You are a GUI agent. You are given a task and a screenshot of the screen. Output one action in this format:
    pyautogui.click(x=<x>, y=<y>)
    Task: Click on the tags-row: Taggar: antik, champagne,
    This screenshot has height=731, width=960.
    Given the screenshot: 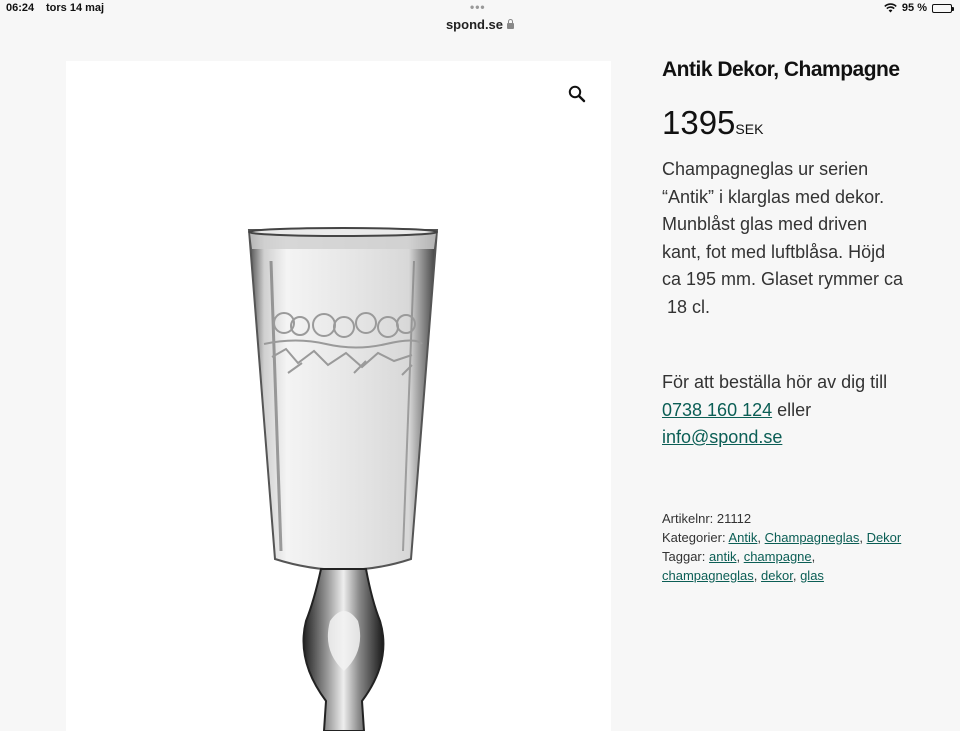 What is the action you would take?
    pyautogui.click(x=739, y=556)
    